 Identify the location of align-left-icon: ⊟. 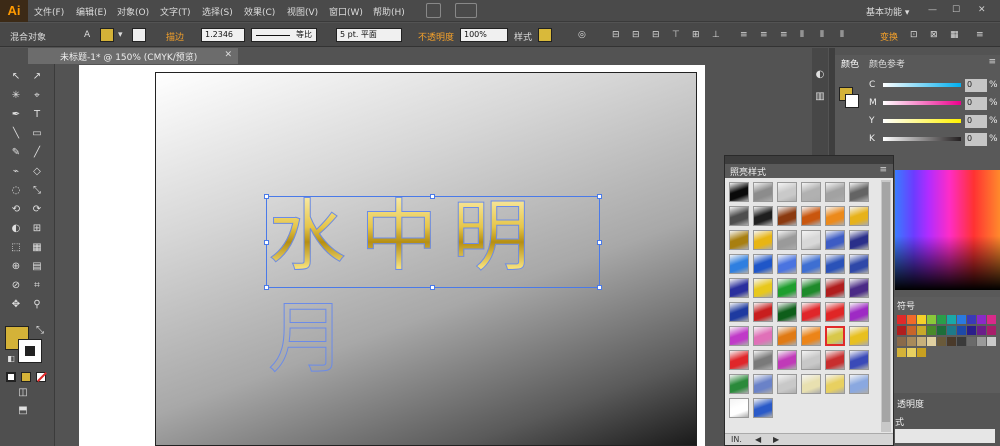
(616, 35).